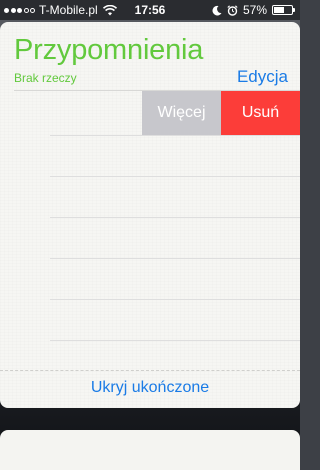  What do you see at coordinates (45, 78) in the screenshot?
I see `reminders-subtitle: Brak rzeczy` at bounding box center [45, 78].